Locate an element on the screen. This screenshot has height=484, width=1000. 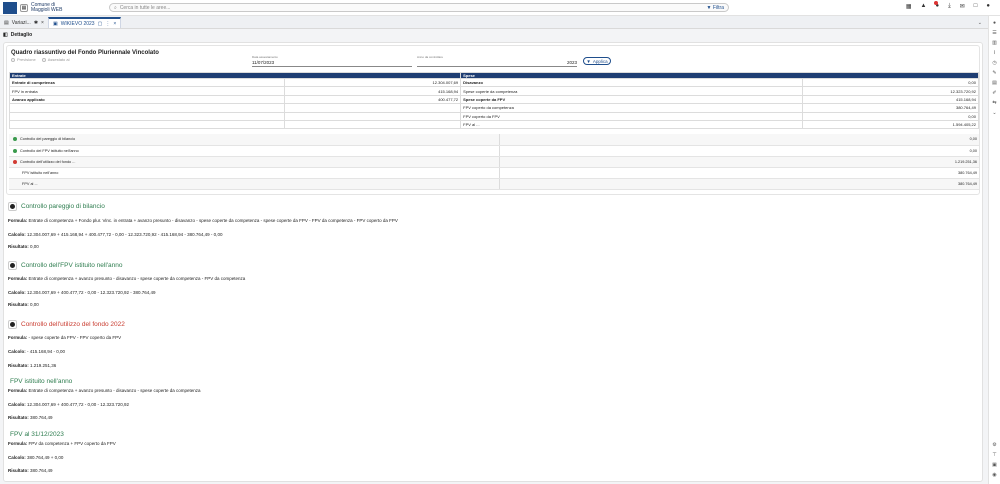
check-row: FPV istituito nell'anno 380.764,49 is located at coordinates (494, 173).